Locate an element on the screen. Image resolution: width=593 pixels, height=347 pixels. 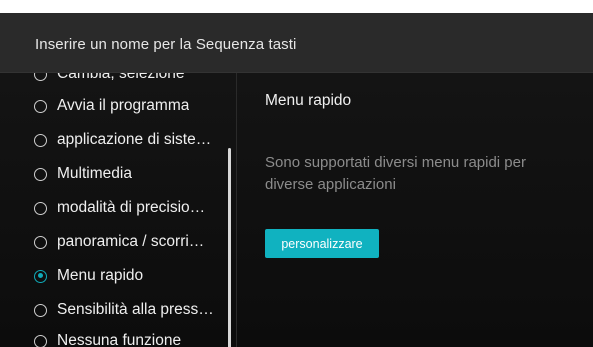
content-title: Menu rapido is located at coordinates (308, 100).